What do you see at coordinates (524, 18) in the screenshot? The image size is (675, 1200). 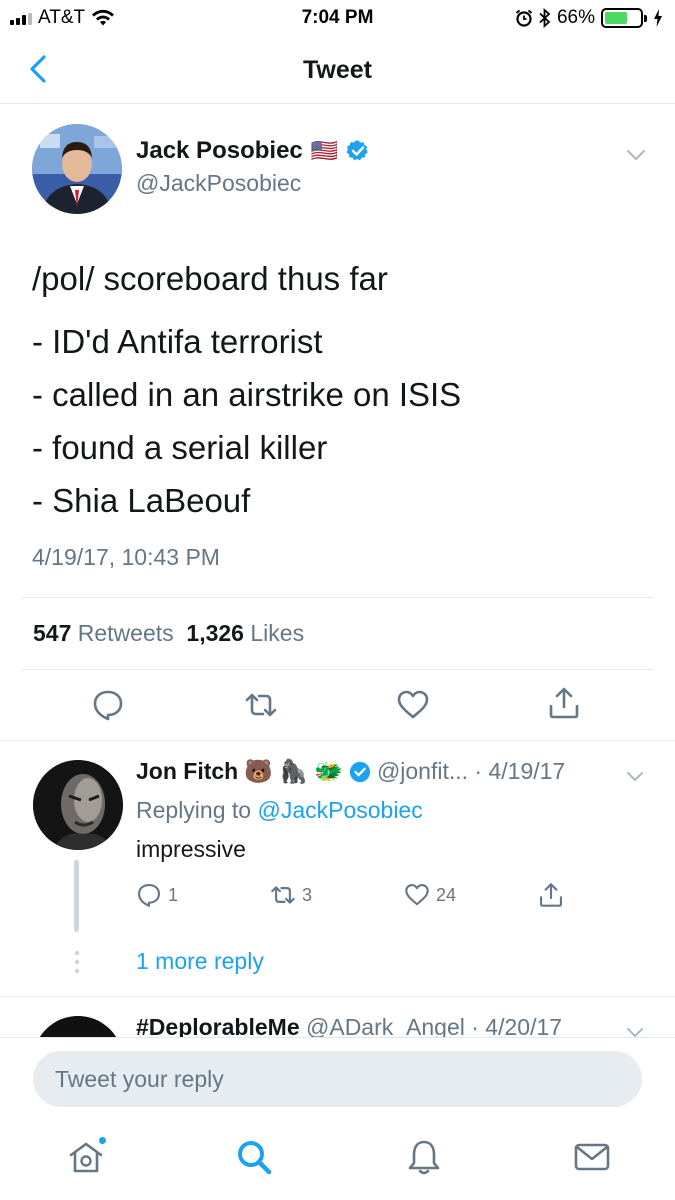 I see `alarm-icon` at bounding box center [524, 18].